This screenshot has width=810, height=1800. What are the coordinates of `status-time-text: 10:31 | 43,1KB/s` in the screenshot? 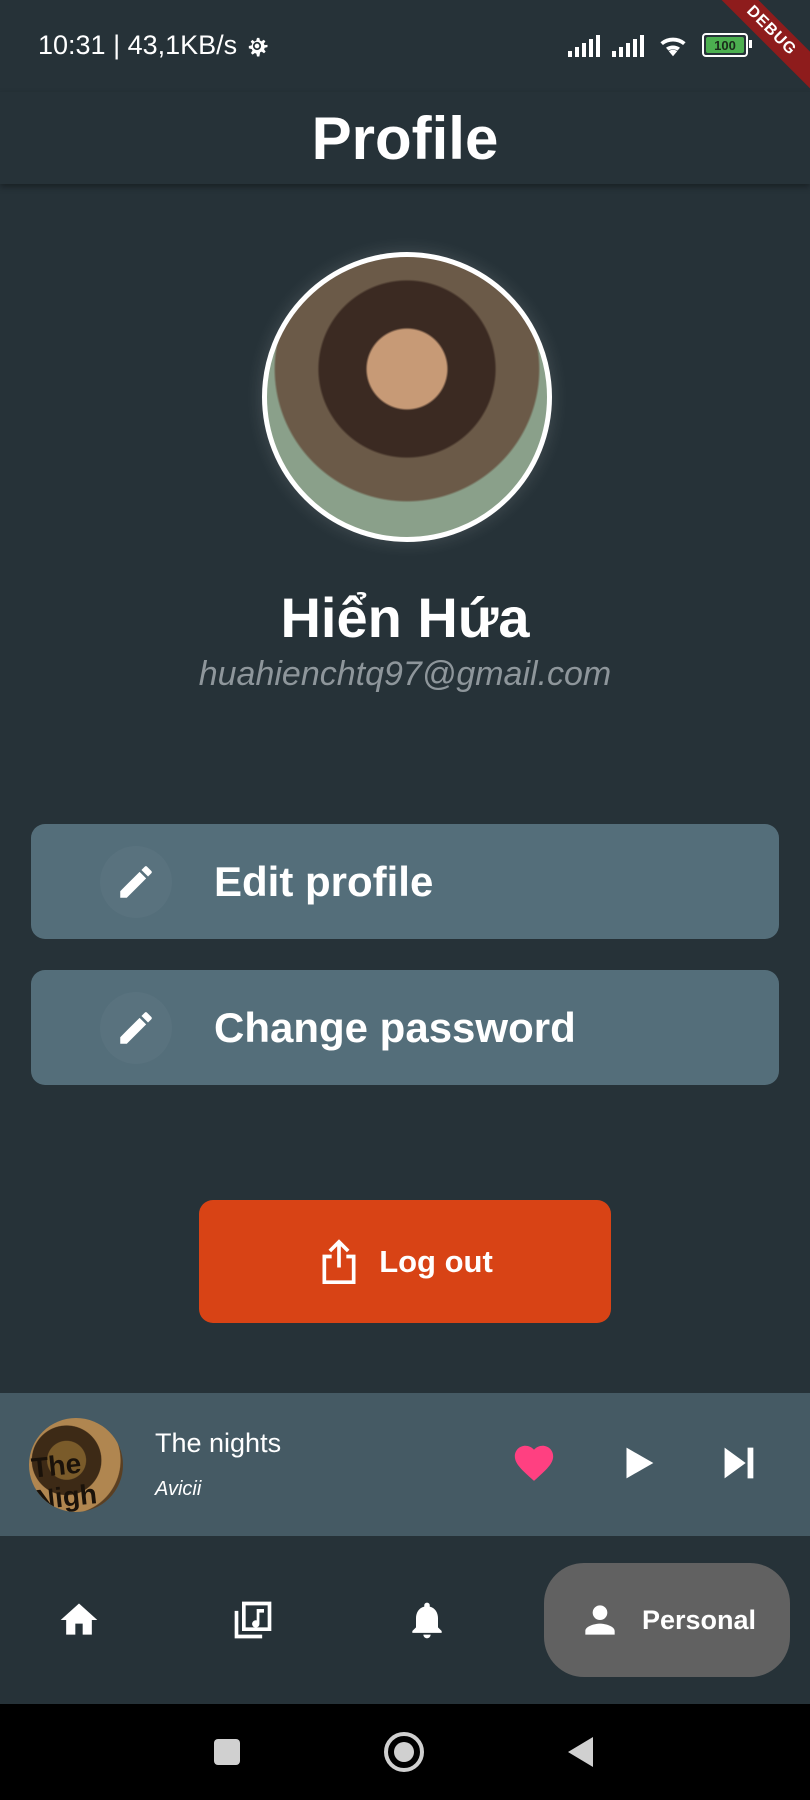 It's located at (138, 45).